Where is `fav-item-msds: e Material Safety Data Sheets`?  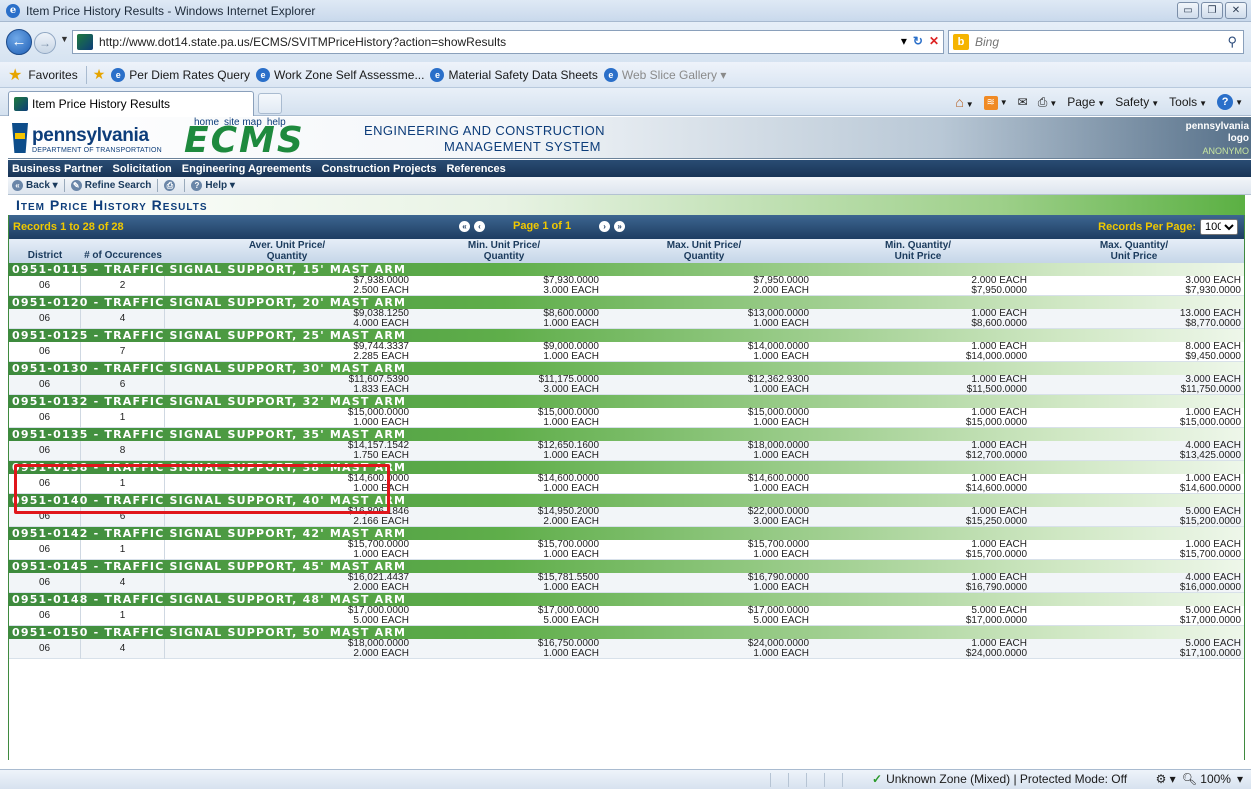
fav-item-msds: e Material Safety Data Sheets is located at coordinates (514, 74).